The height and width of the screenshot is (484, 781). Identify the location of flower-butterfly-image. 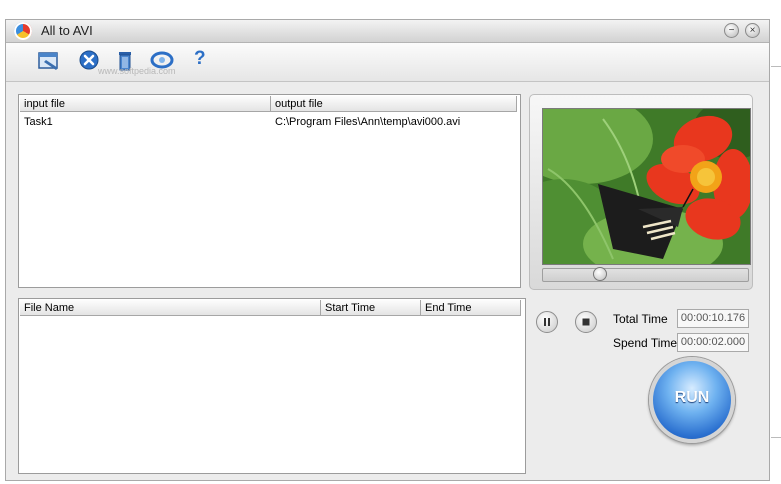
(646, 186).